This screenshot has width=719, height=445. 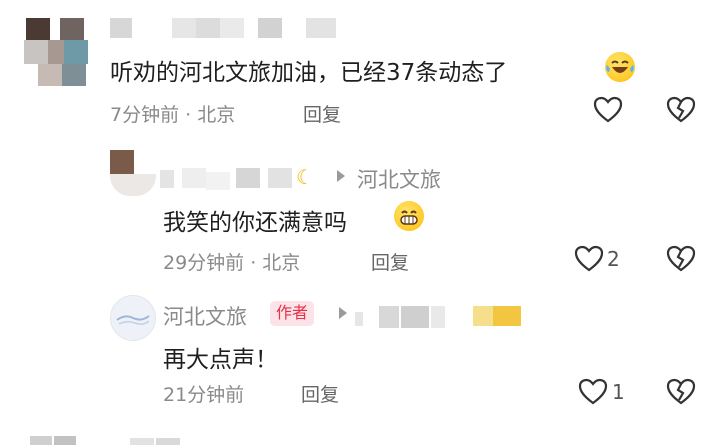 I want to click on next-comment-preview, so click(x=155, y=440).